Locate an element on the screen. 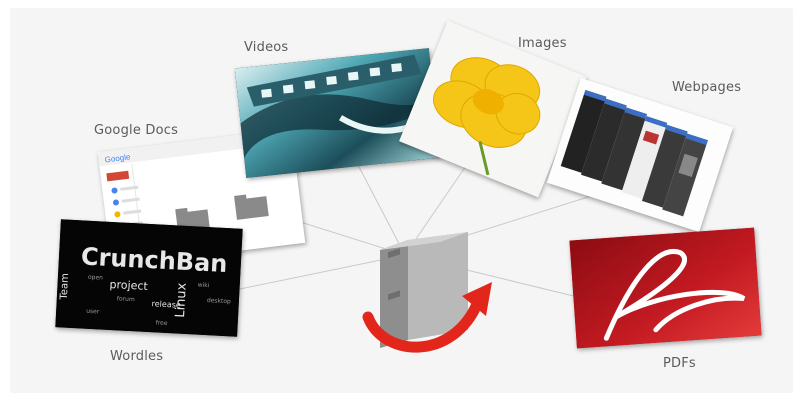 This screenshot has width=801, height=399. wordle-word-release: release is located at coordinates (166, 304).